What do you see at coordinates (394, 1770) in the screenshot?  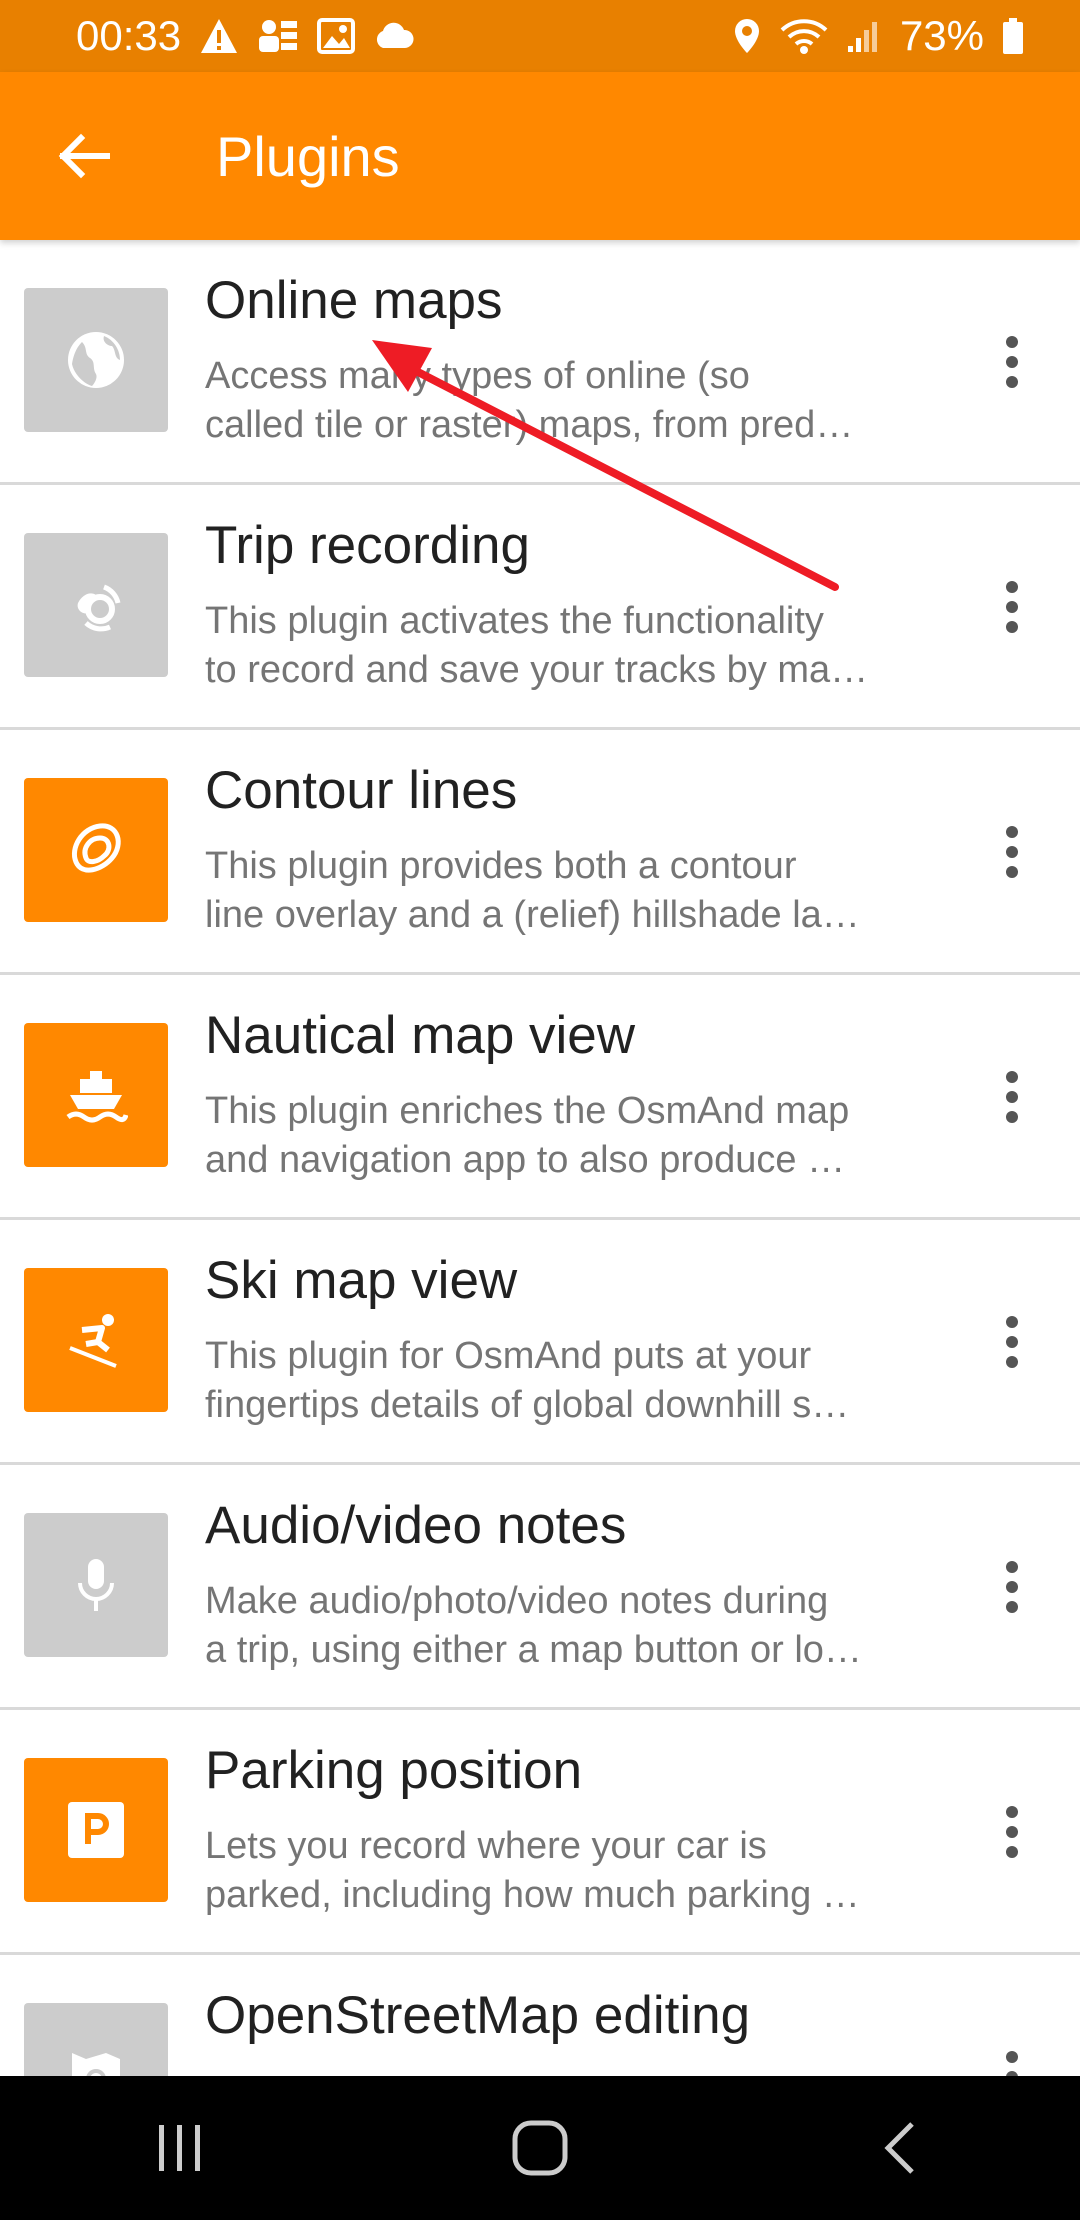 I see `plugin-title: Parking position` at bounding box center [394, 1770].